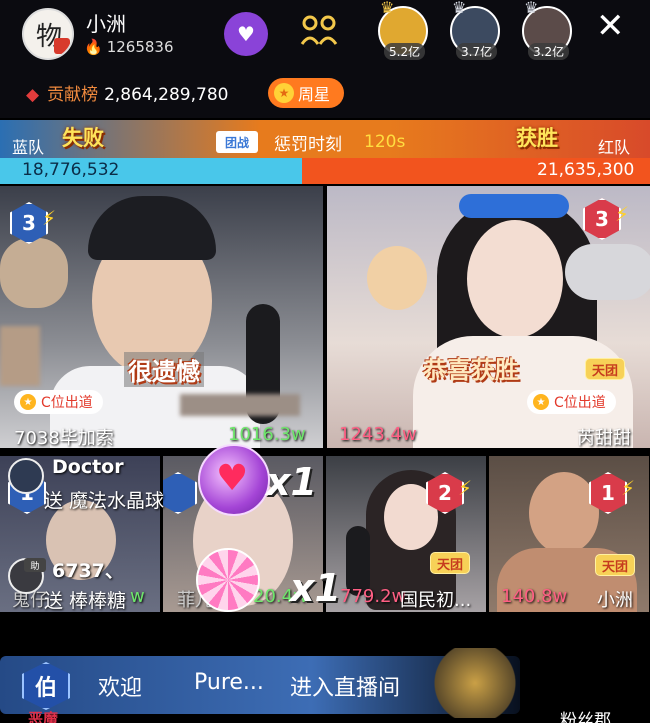 Image resolution: width=650 pixels, height=723 pixels. Describe the element at coordinates (33, 95) in the screenshot. I see `diamond-icon: ◆` at that location.